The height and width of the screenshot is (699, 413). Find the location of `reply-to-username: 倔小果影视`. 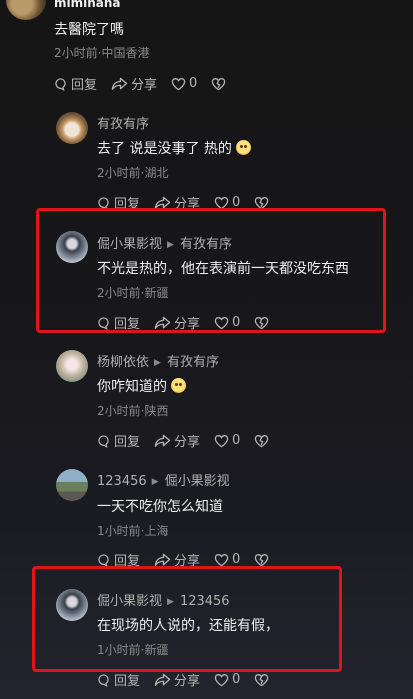

reply-to-username: 倔小果影视 is located at coordinates (197, 481).